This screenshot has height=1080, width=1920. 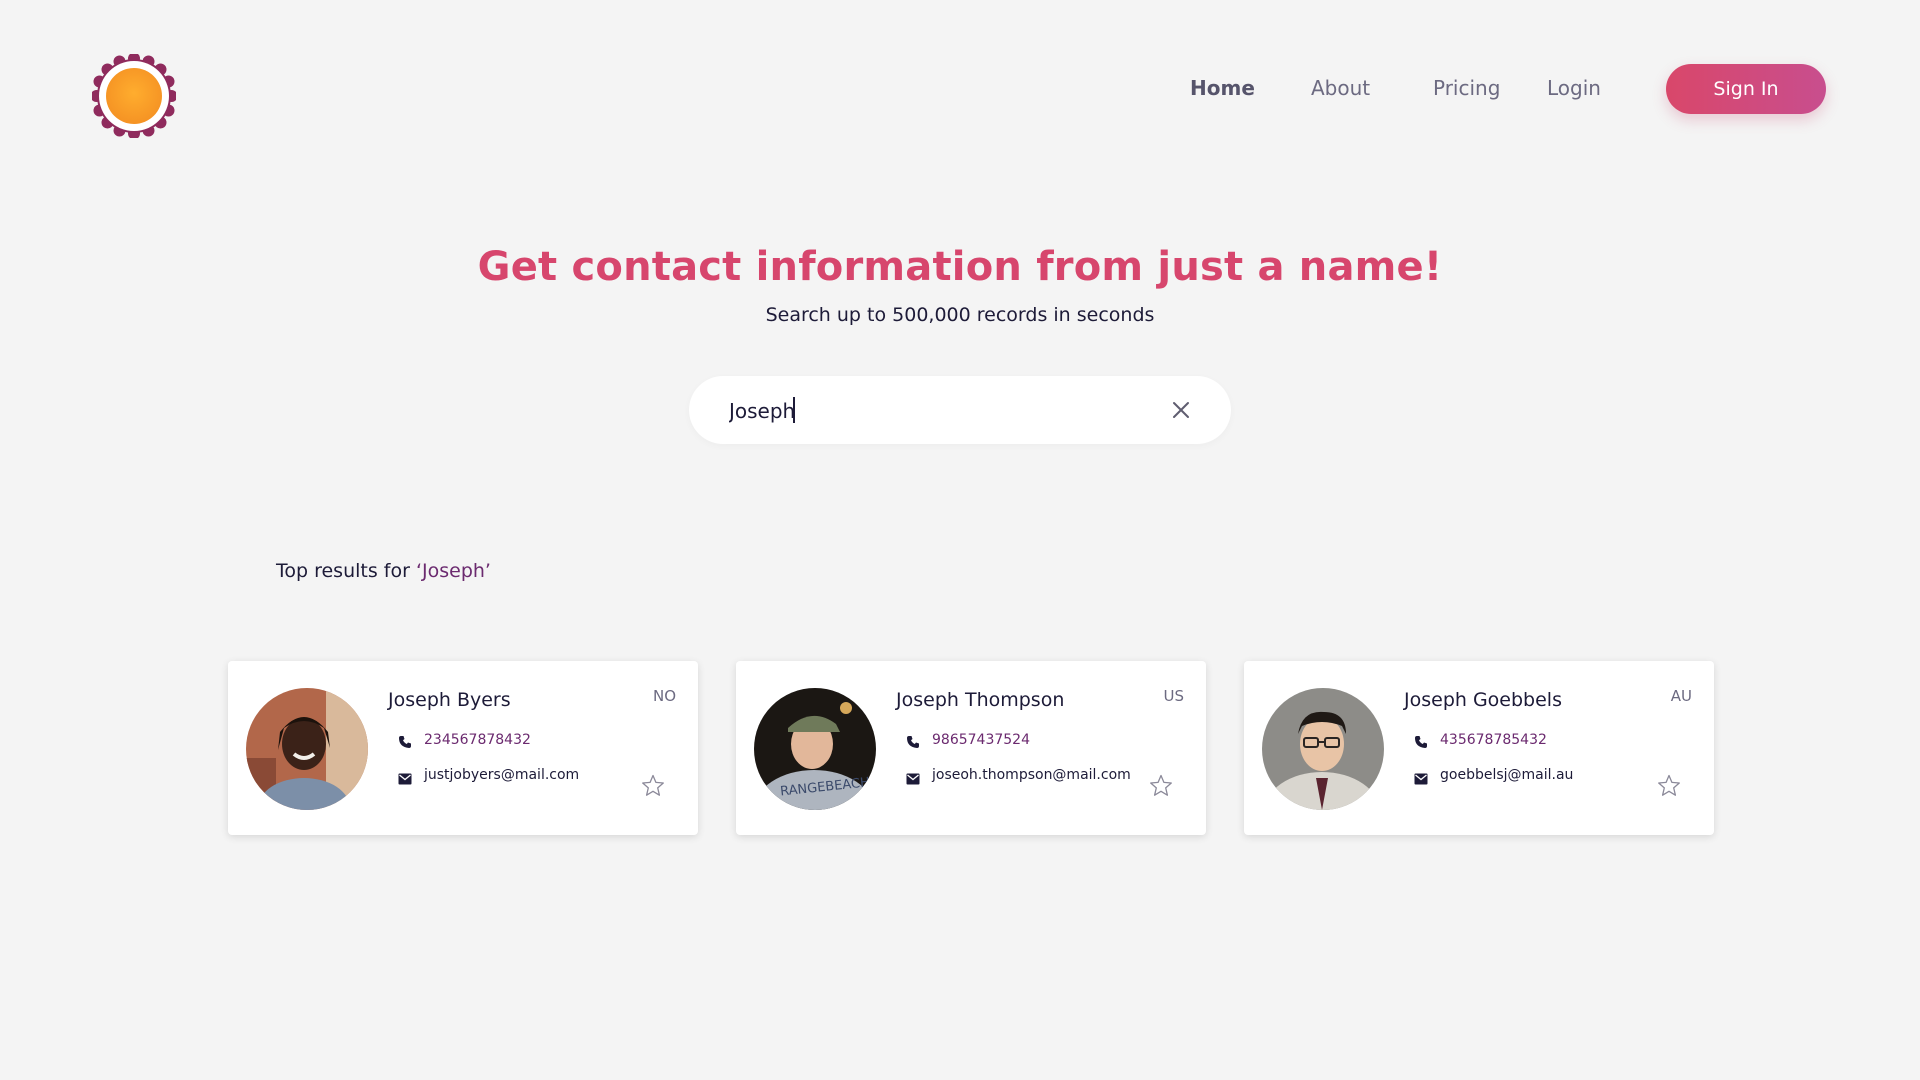 I want to click on results-heading-query: ‘Joseph’, so click(x=453, y=571).